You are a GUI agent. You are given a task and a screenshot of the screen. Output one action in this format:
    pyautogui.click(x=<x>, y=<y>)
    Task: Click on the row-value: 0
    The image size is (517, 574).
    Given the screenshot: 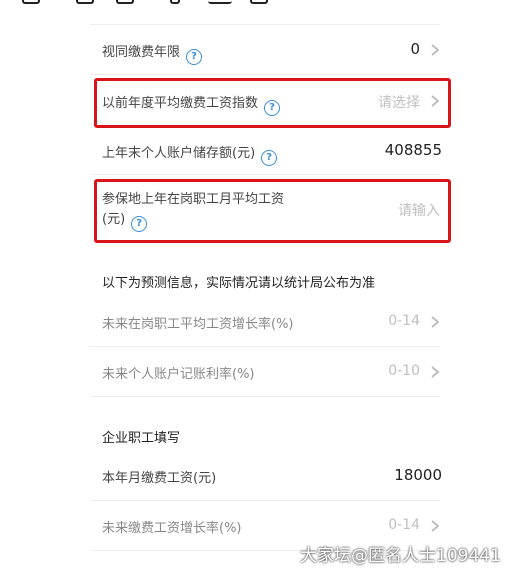 What is the action you would take?
    pyautogui.click(x=415, y=49)
    